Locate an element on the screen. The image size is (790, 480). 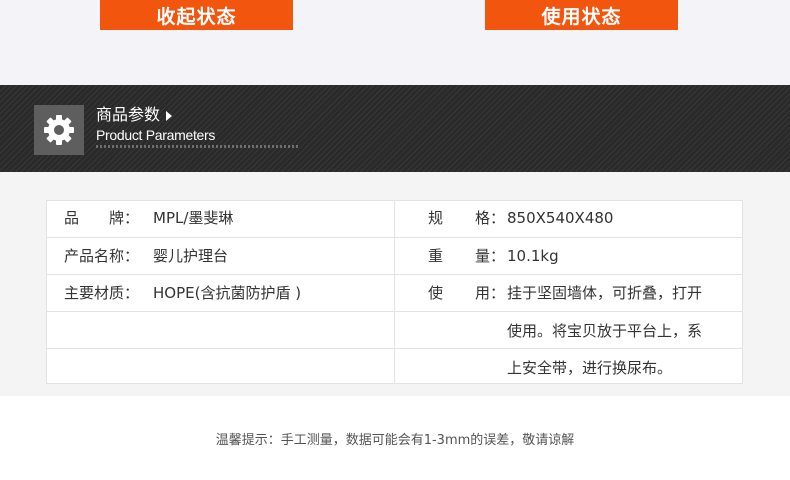
spec-value: 850X540X480 is located at coordinates (560, 218).